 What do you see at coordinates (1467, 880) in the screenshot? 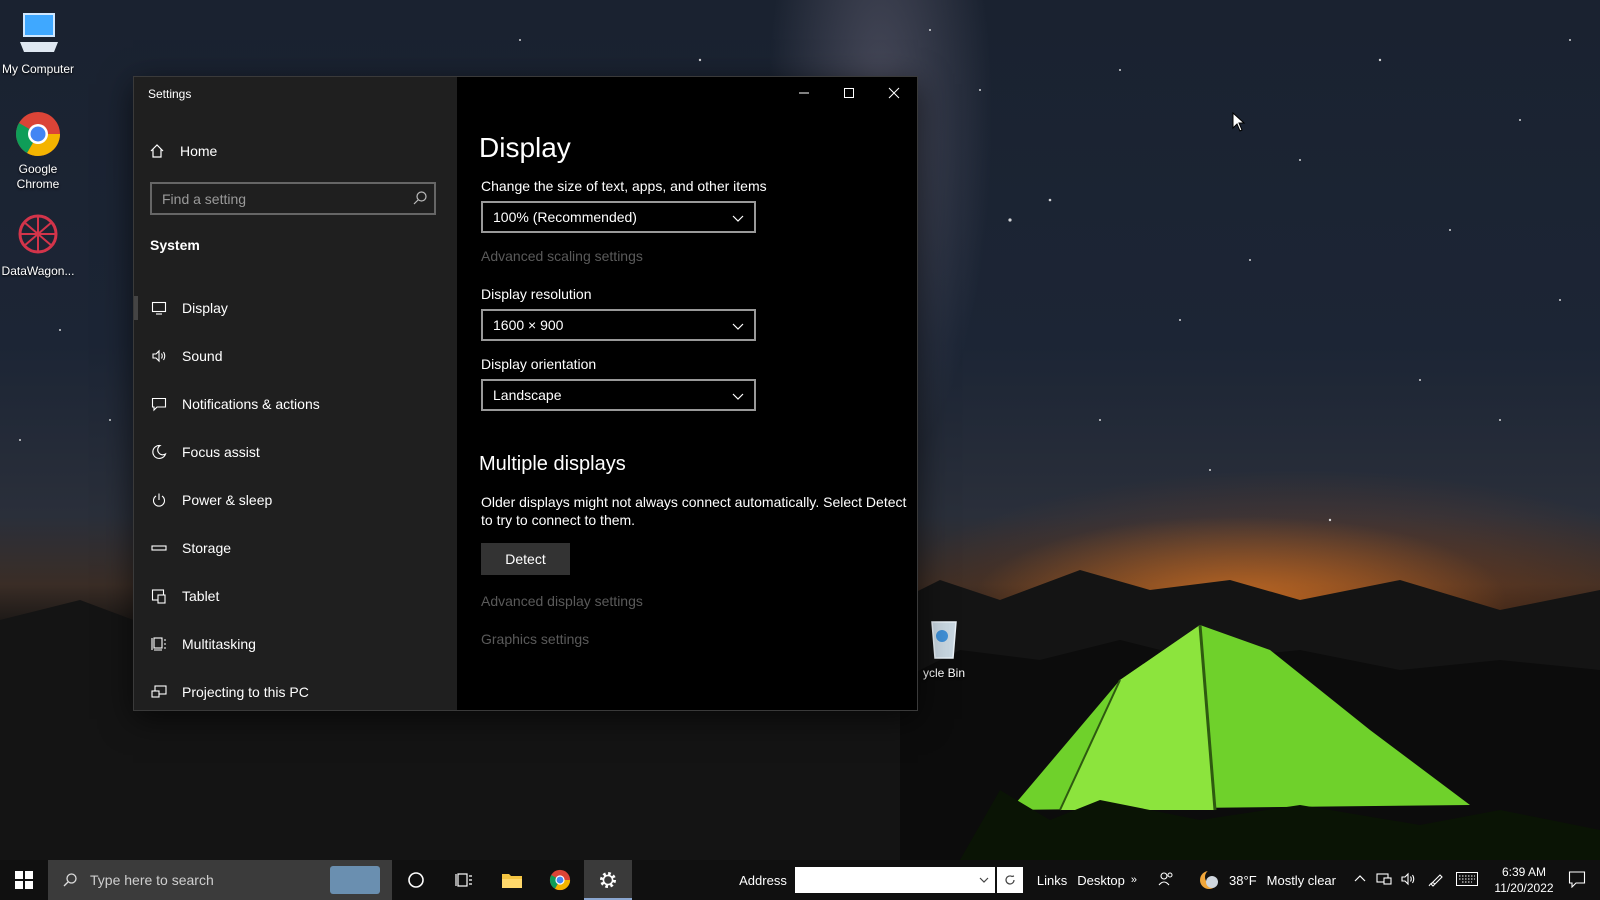
I see `keyboard-icon` at bounding box center [1467, 880].